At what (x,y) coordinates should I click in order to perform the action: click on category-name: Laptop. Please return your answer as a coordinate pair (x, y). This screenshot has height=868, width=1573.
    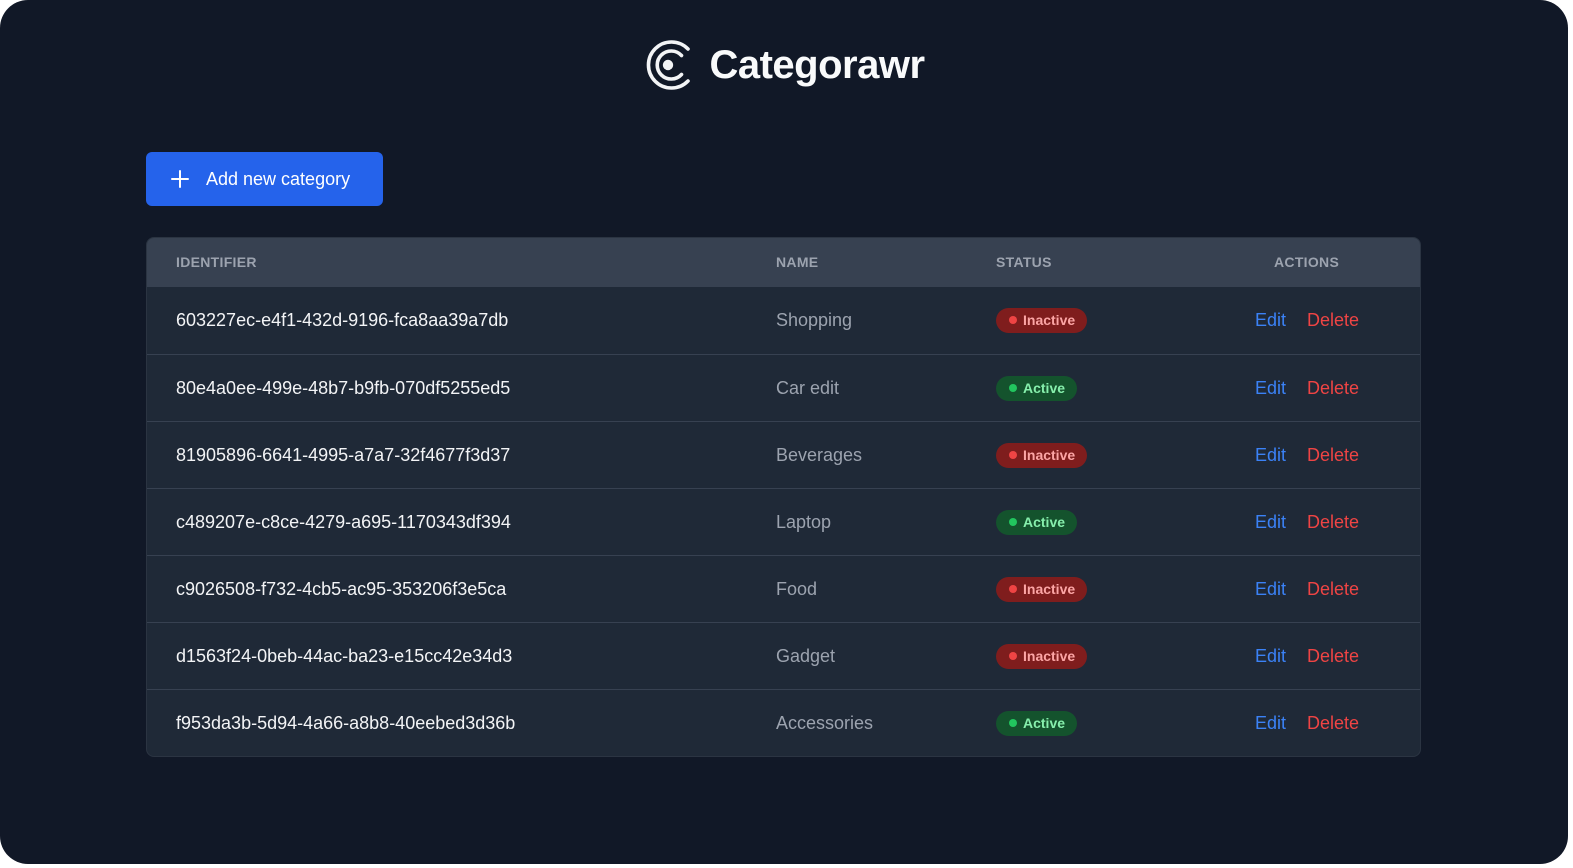
    Looking at the image, I should click on (804, 521).